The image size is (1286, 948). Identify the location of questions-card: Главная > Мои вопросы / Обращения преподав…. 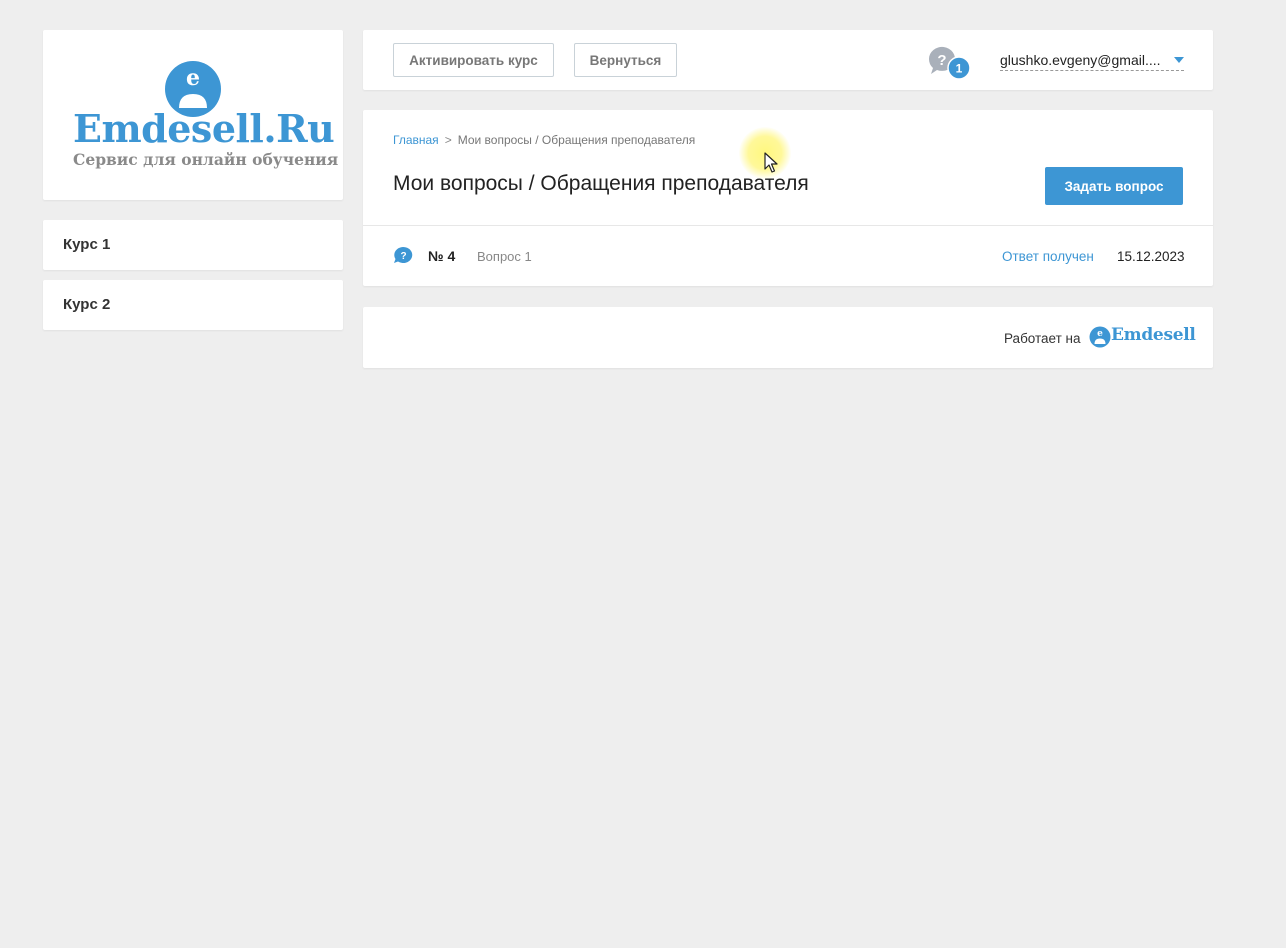
(788, 198).